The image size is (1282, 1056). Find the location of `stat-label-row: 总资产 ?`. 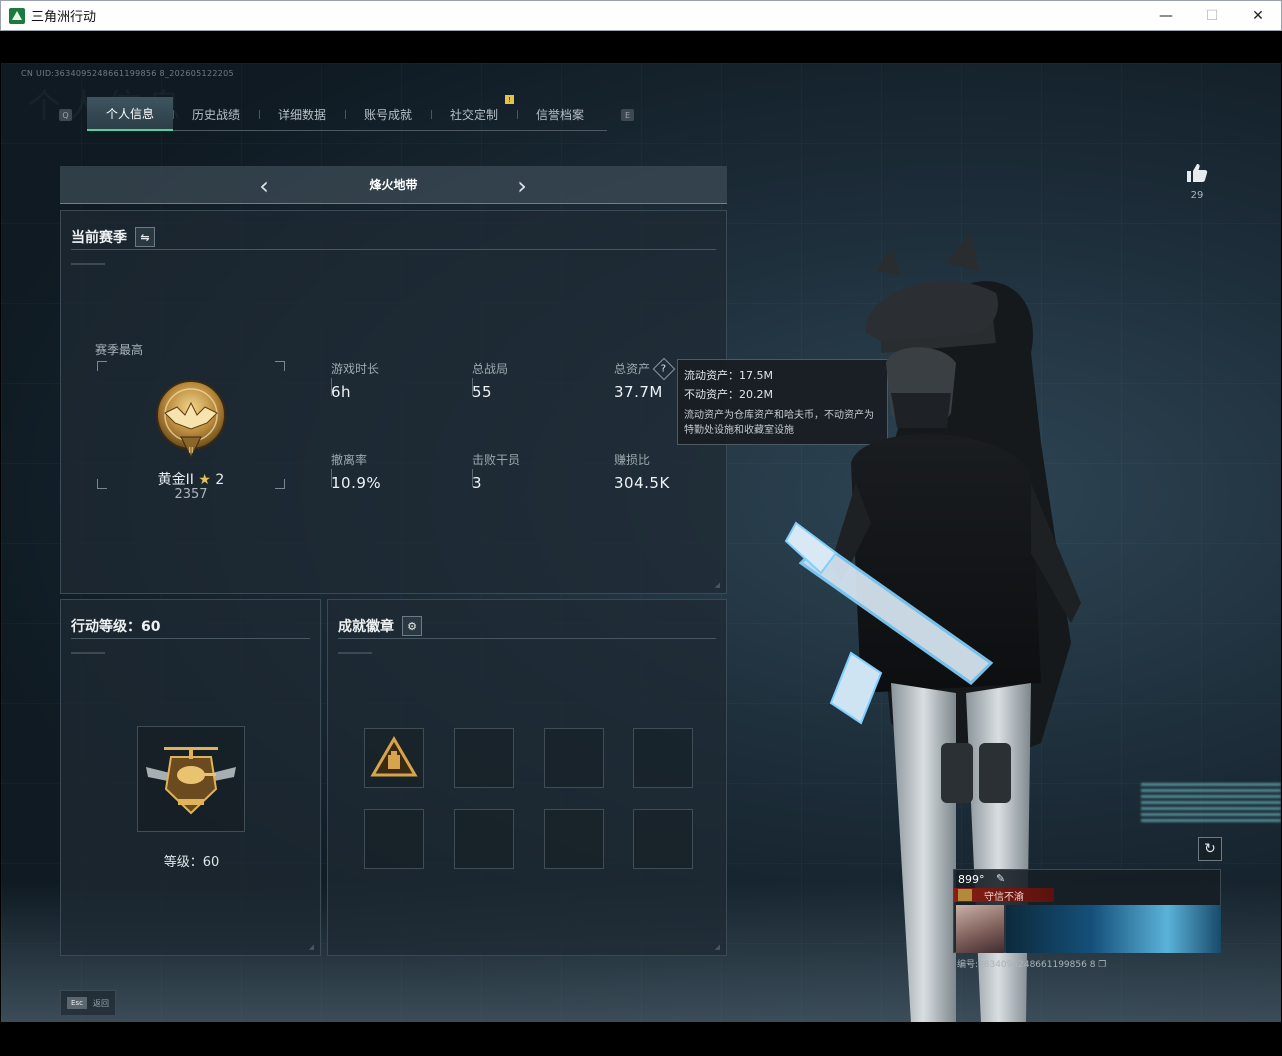

stat-label-row: 总资产 ? is located at coordinates (645, 368).